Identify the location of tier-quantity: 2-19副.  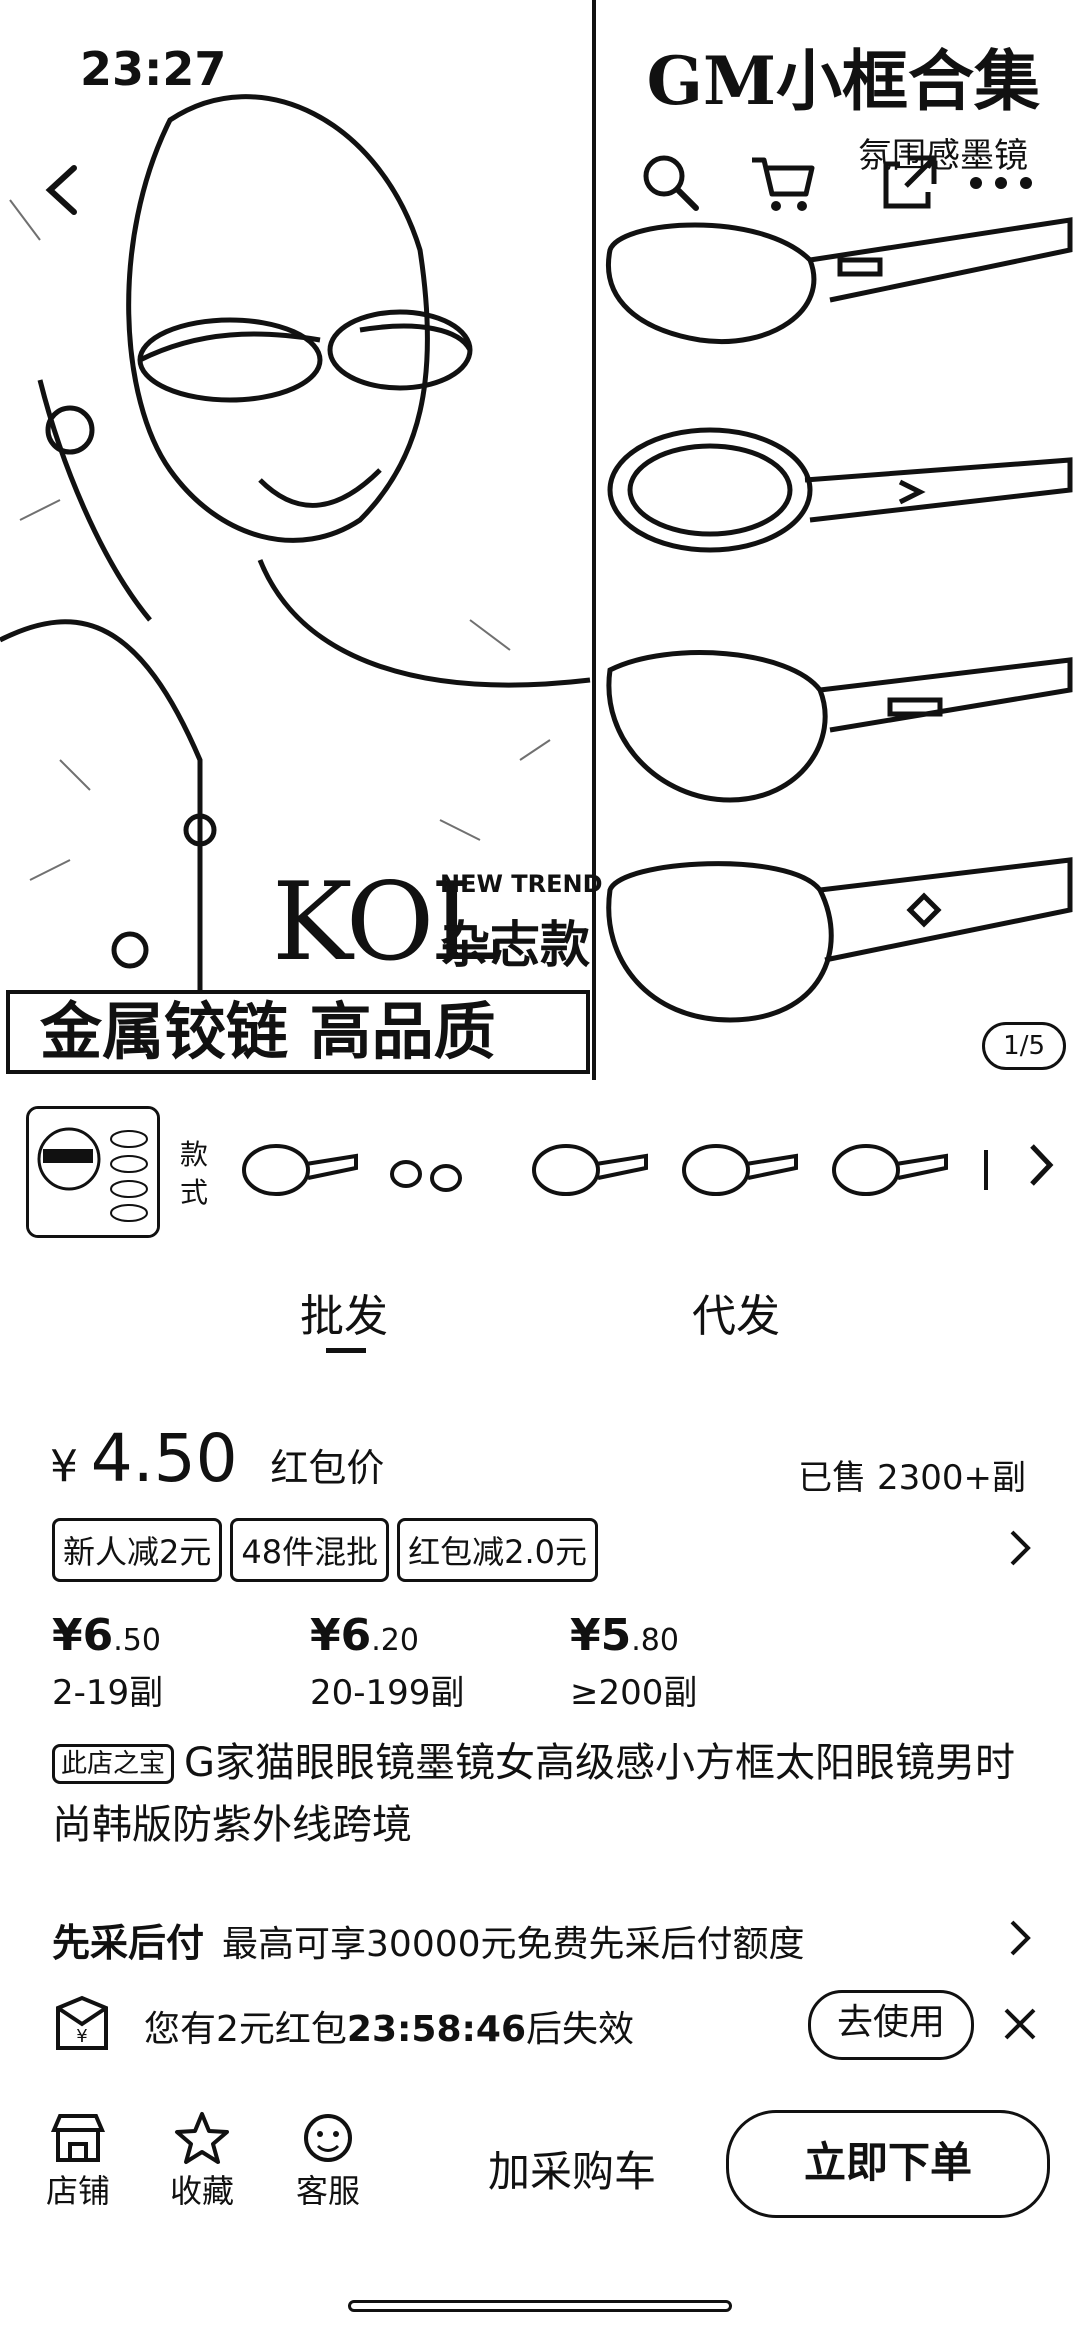
(108, 1693).